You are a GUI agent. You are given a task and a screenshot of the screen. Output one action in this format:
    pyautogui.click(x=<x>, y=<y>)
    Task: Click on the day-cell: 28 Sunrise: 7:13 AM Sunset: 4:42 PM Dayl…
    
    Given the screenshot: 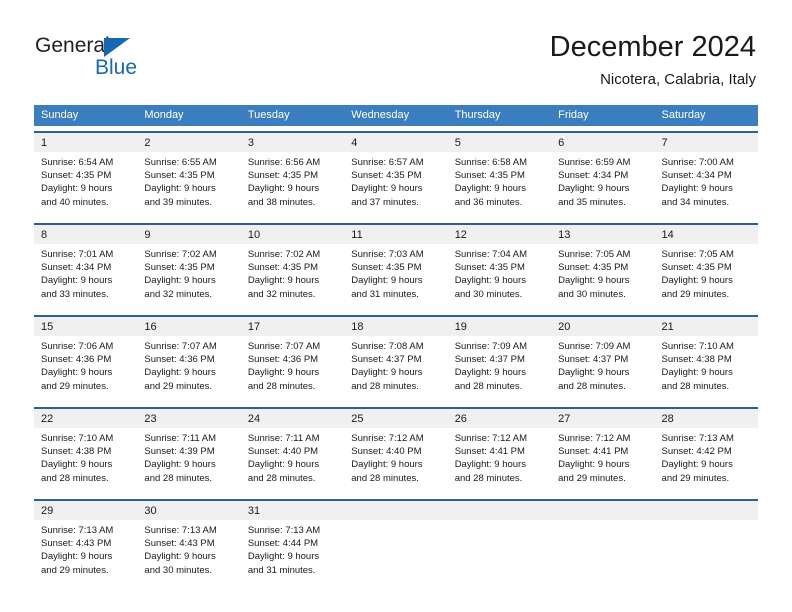 What is the action you would take?
    pyautogui.click(x=706, y=450)
    